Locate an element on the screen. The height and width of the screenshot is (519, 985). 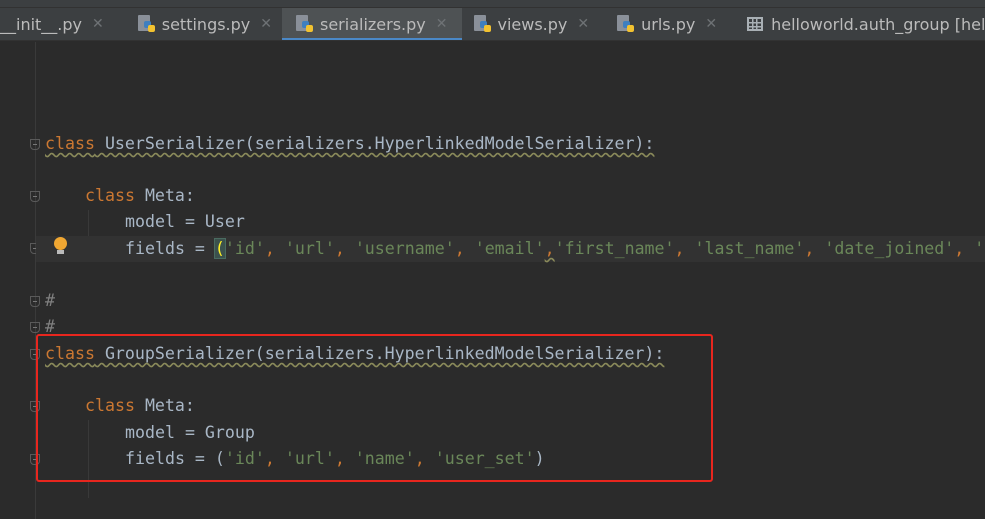
string: 'url' is located at coordinates (309, 248).